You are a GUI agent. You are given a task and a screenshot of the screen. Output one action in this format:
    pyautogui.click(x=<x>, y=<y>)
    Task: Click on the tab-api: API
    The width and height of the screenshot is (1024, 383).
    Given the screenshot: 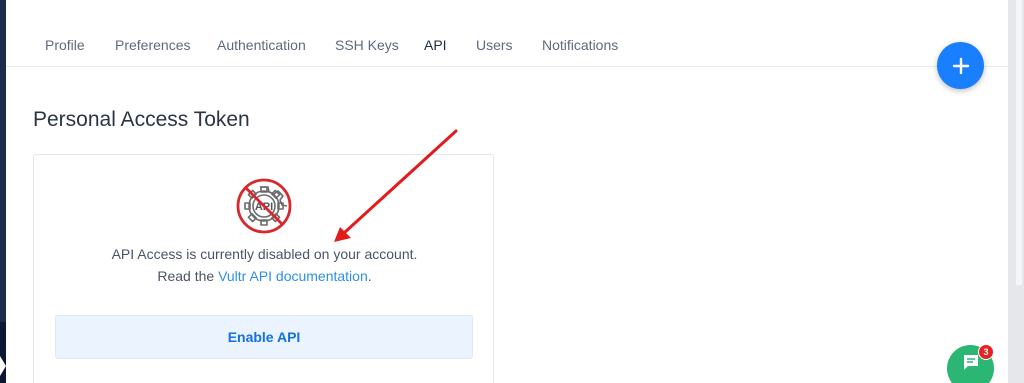 What is the action you would take?
    pyautogui.click(x=435, y=45)
    